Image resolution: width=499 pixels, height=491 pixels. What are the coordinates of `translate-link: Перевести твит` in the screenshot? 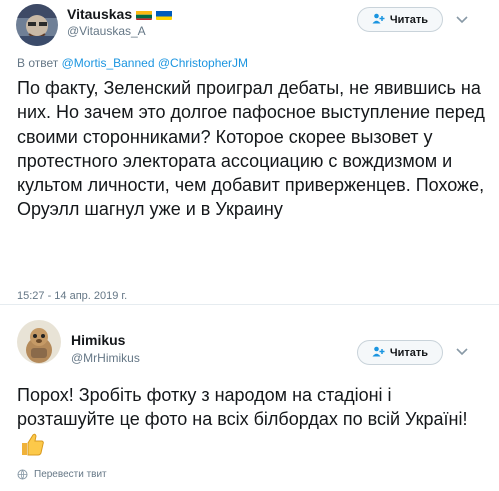 It's located at (62, 474).